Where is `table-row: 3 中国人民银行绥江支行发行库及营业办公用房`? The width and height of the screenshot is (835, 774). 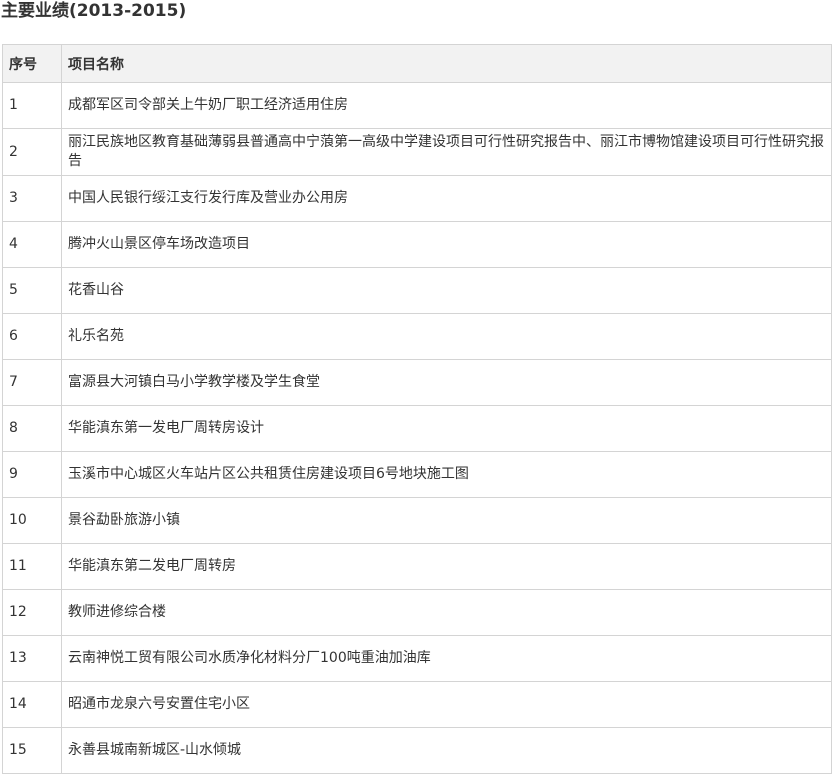
table-row: 3 中国人民银行绥江支行发行库及营业办公用房 is located at coordinates (417, 198).